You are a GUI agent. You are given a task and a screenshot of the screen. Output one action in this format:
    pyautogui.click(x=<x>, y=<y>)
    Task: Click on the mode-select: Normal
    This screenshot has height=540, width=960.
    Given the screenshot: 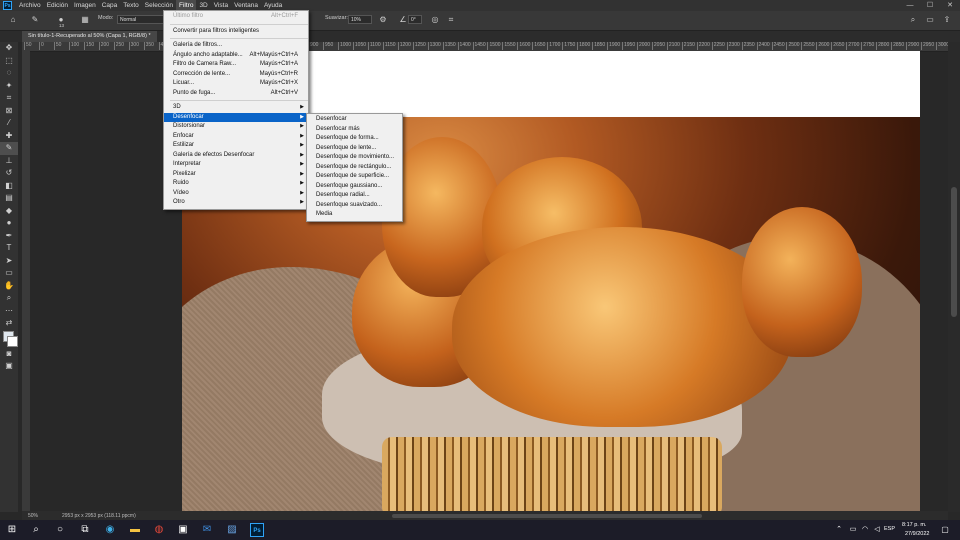 What is the action you would take?
    pyautogui.click(x=141, y=19)
    